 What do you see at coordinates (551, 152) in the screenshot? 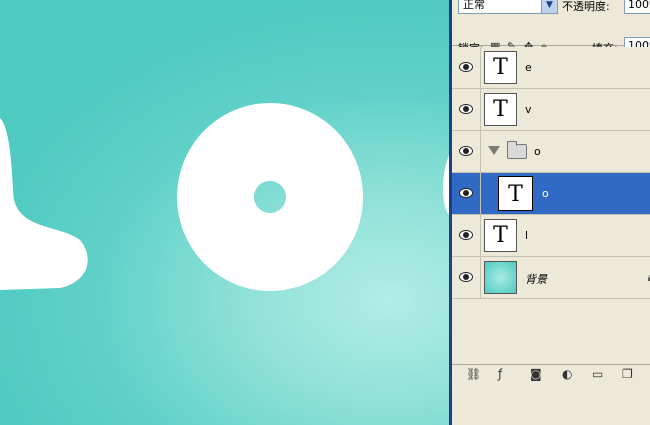
I see `layer-group-o: o` at bounding box center [551, 152].